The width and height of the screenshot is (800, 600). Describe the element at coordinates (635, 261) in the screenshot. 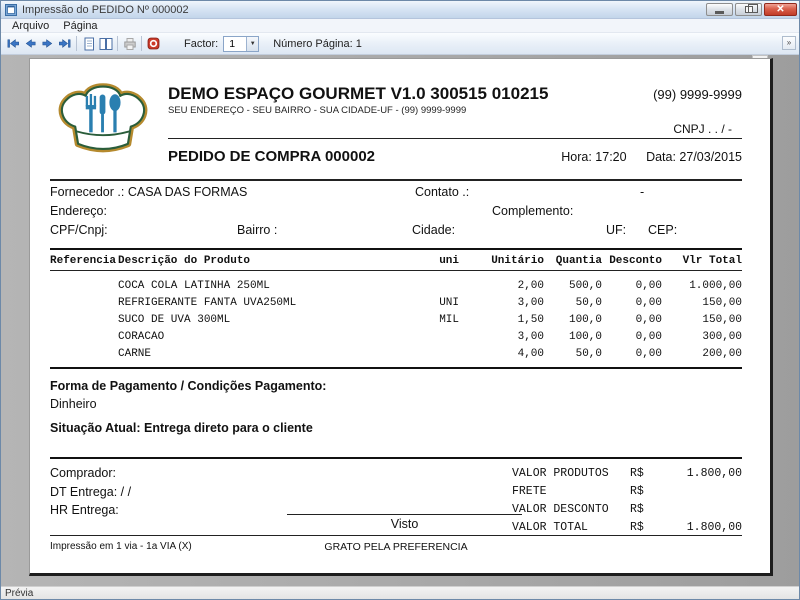

I see `header-desconto: Desconto` at that location.